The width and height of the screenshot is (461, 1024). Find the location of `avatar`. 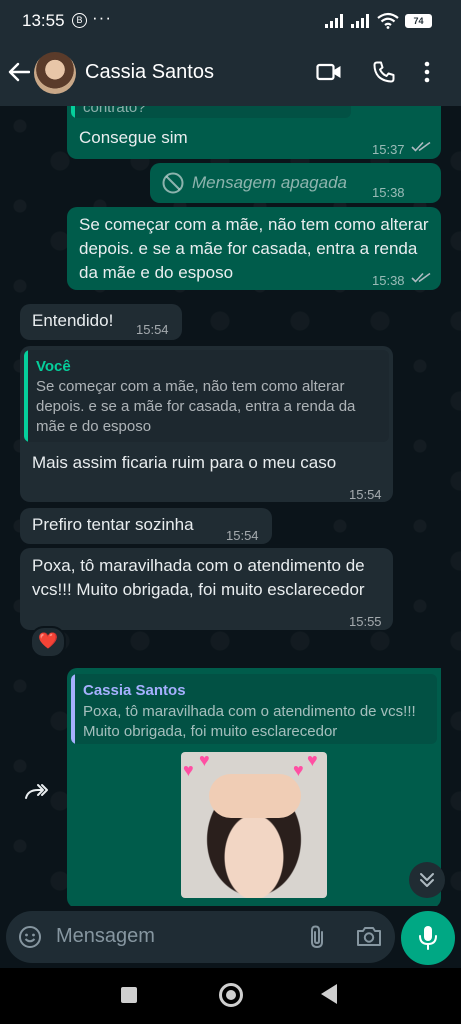

avatar is located at coordinates (55, 73).